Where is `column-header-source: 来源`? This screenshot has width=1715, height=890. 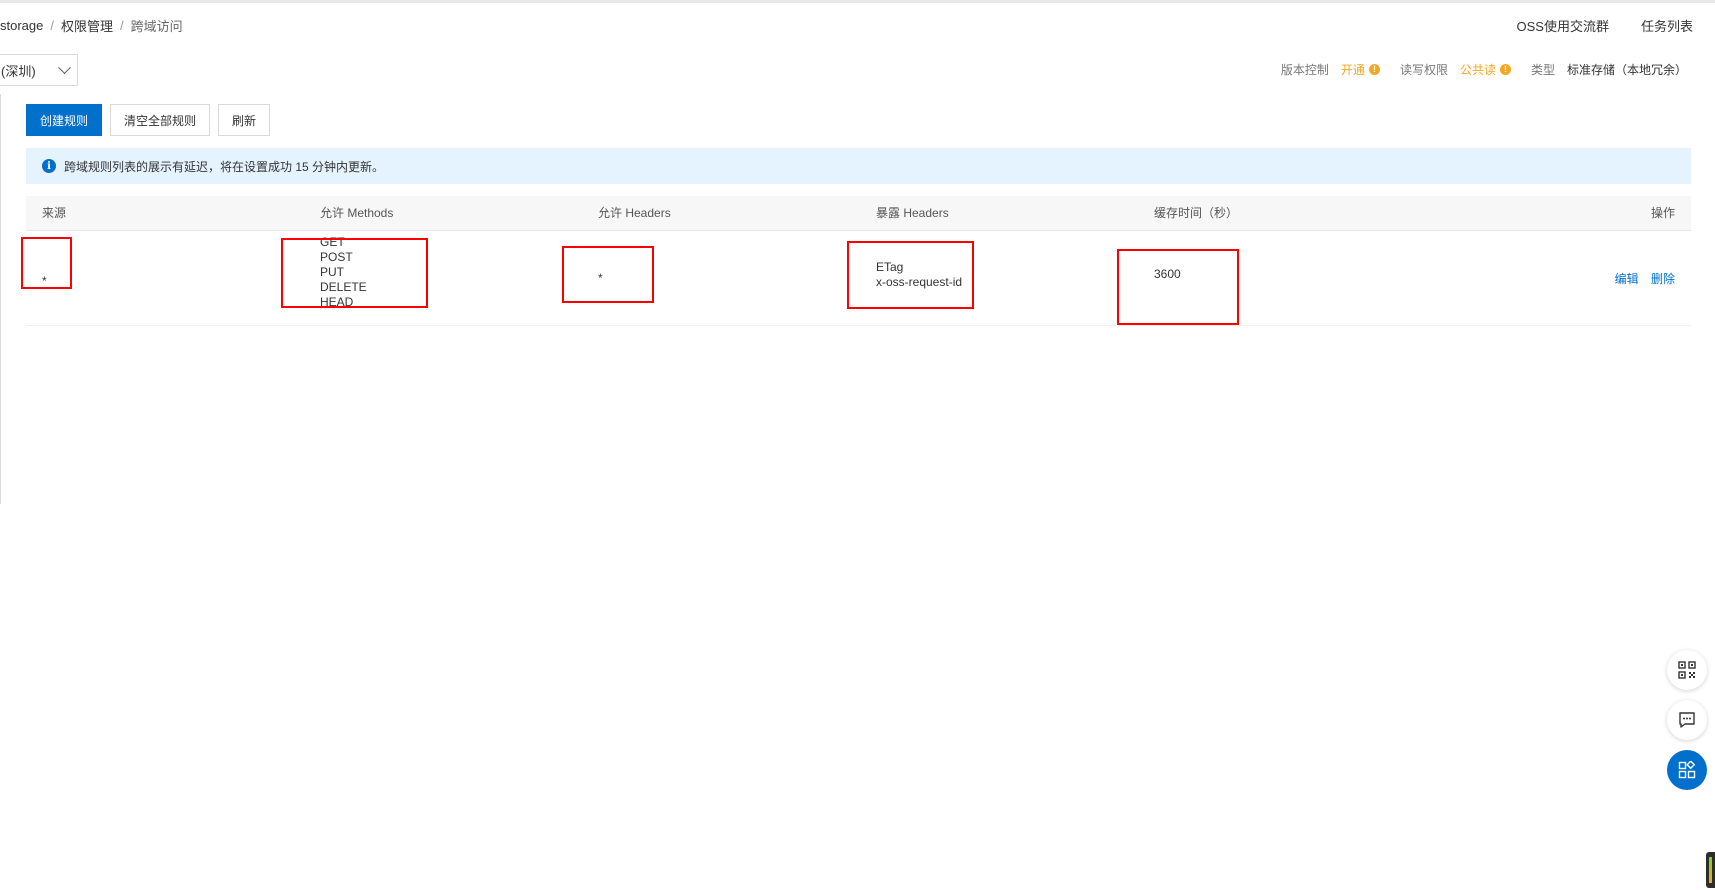 column-header-source: 来源 is located at coordinates (54, 213).